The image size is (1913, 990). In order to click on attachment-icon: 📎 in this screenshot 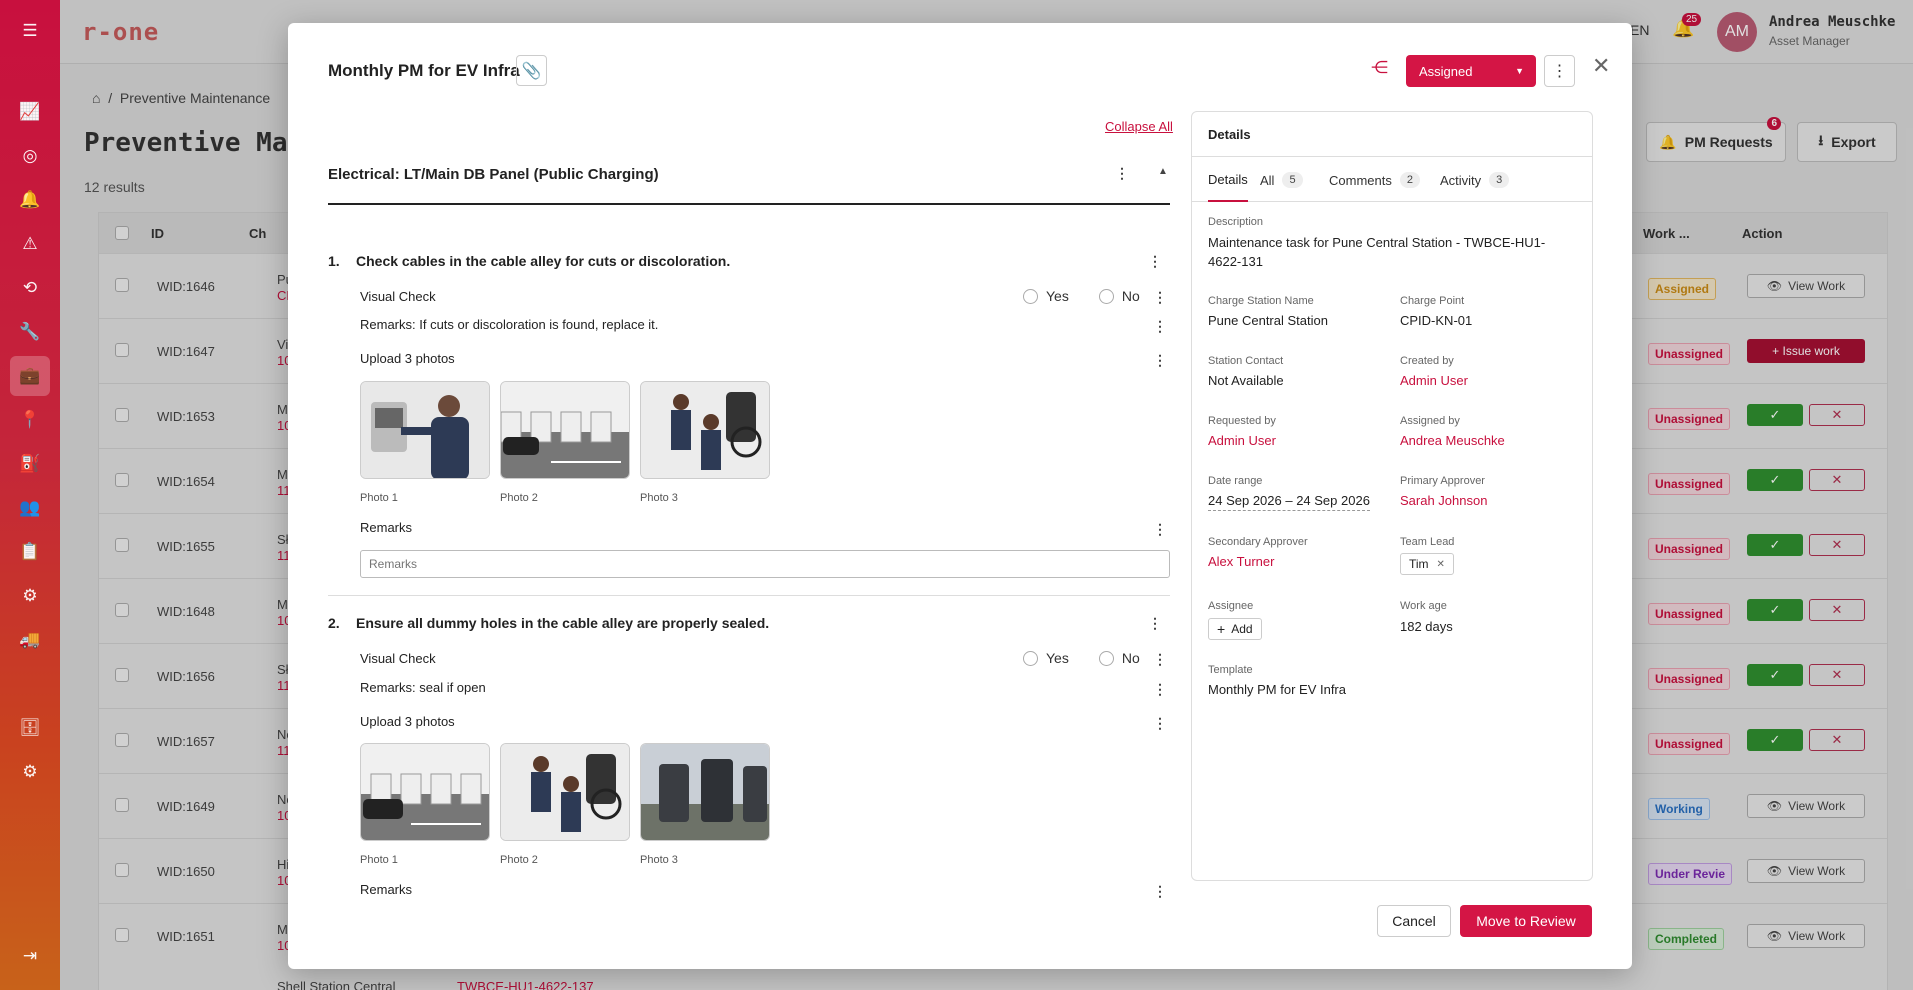, I will do `click(531, 70)`.